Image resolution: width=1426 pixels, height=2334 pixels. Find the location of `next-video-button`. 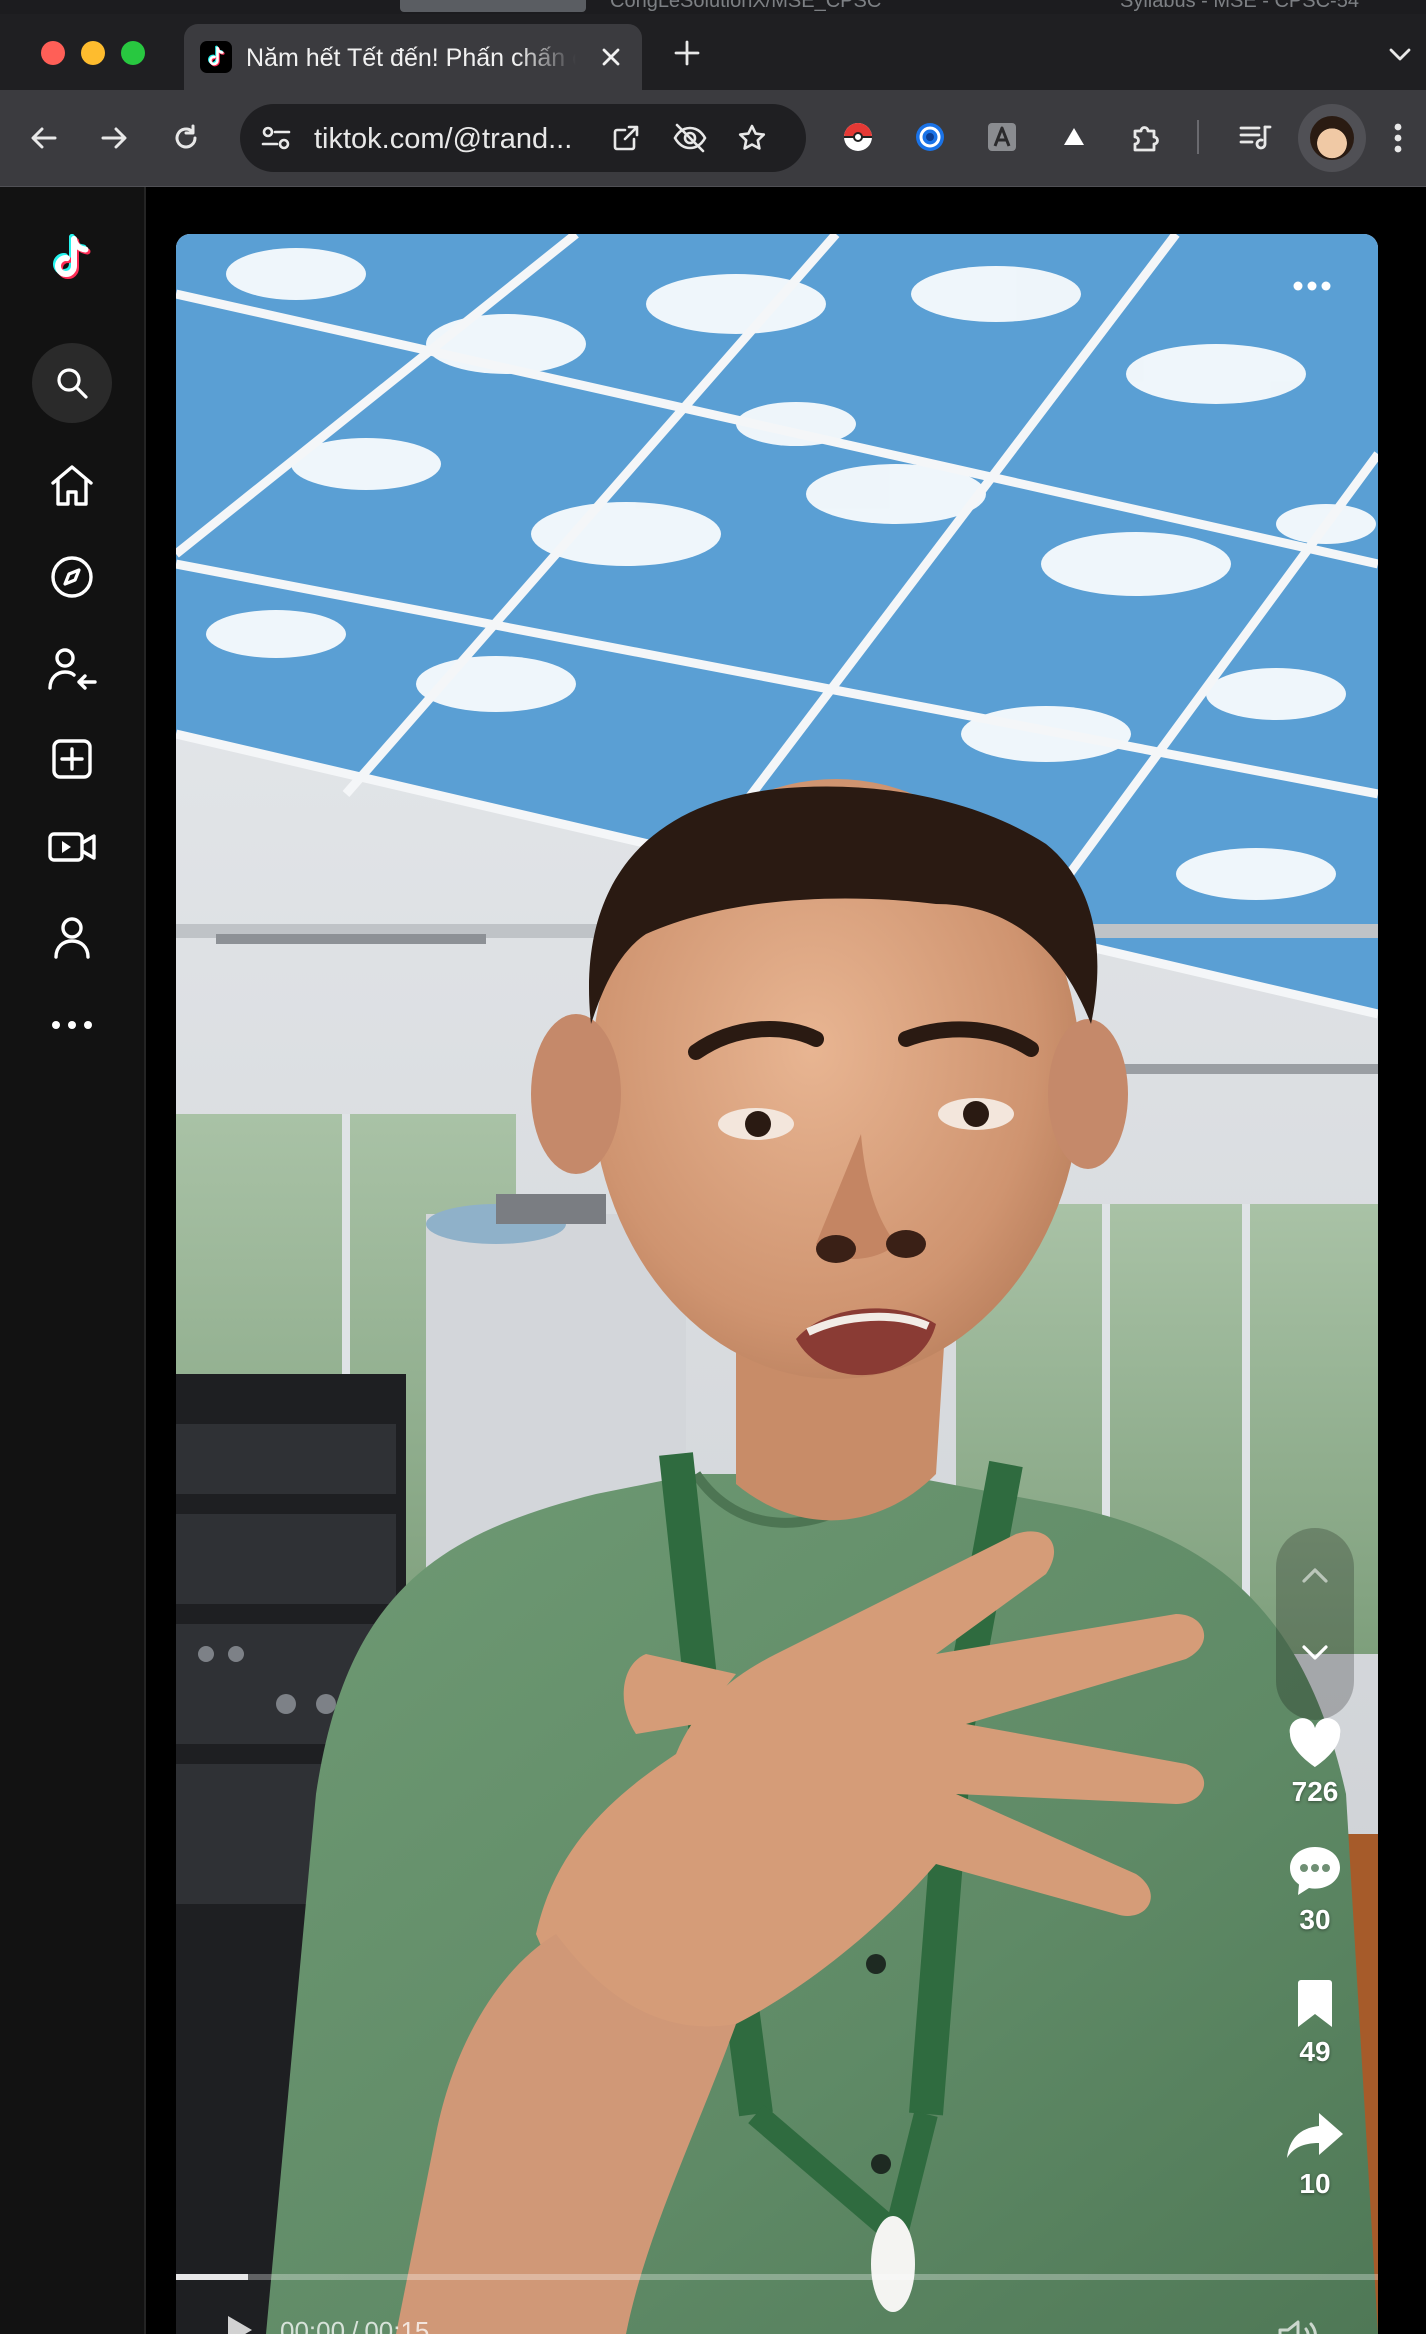

next-video-button is located at coordinates (1315, 1653).